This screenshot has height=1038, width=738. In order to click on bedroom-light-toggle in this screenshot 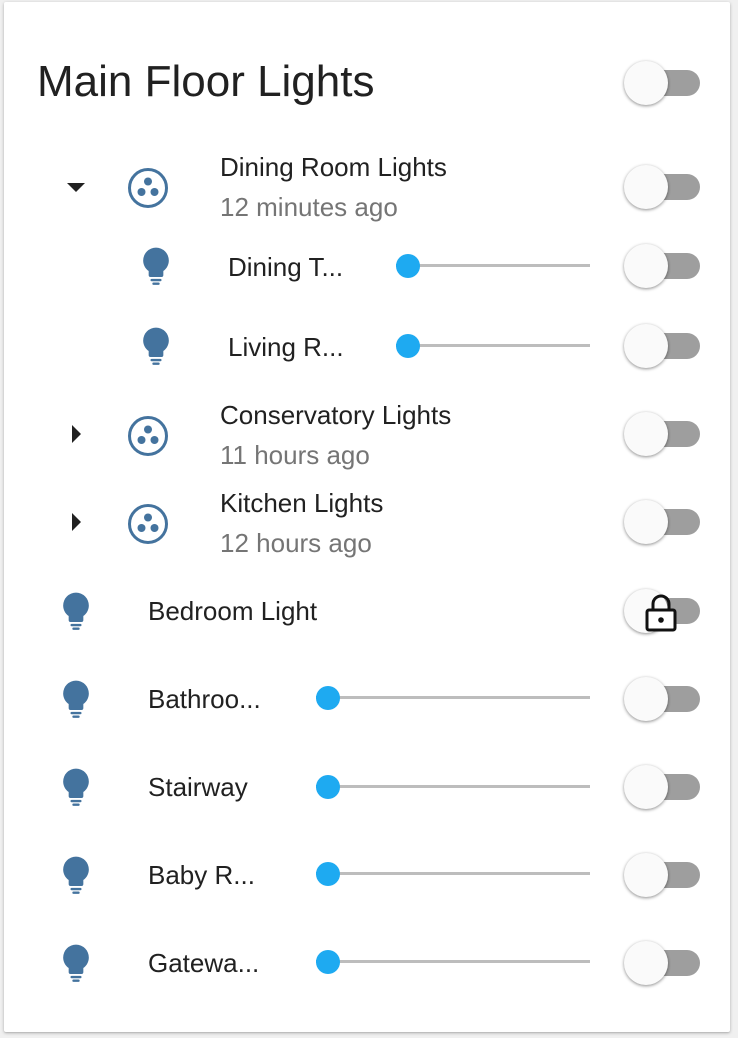, I will do `click(662, 611)`.